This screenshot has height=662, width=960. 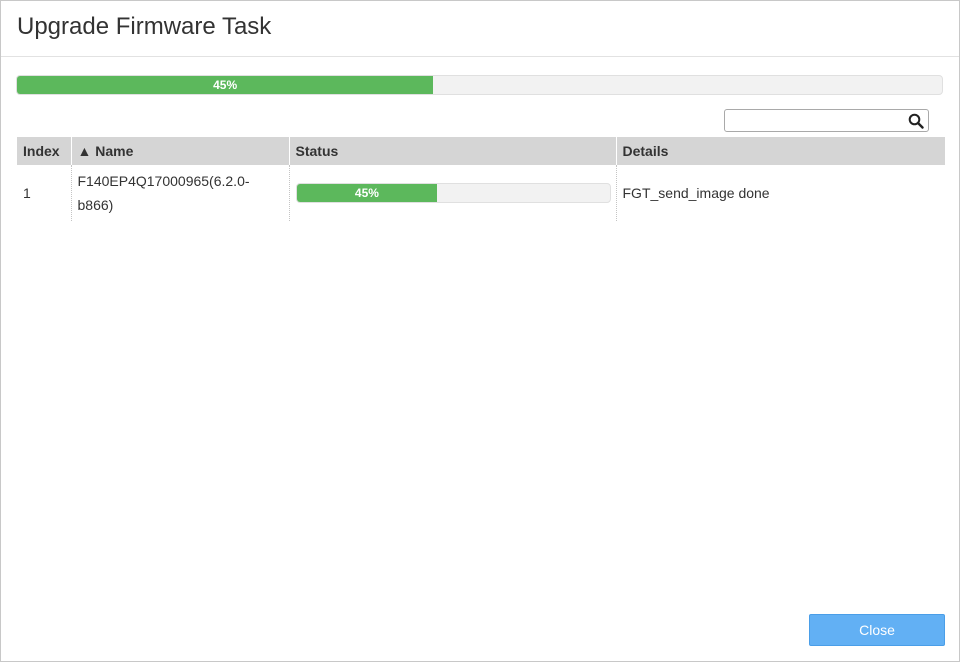 What do you see at coordinates (144, 26) in the screenshot?
I see `dialog-title: Upgrade Firmware Task` at bounding box center [144, 26].